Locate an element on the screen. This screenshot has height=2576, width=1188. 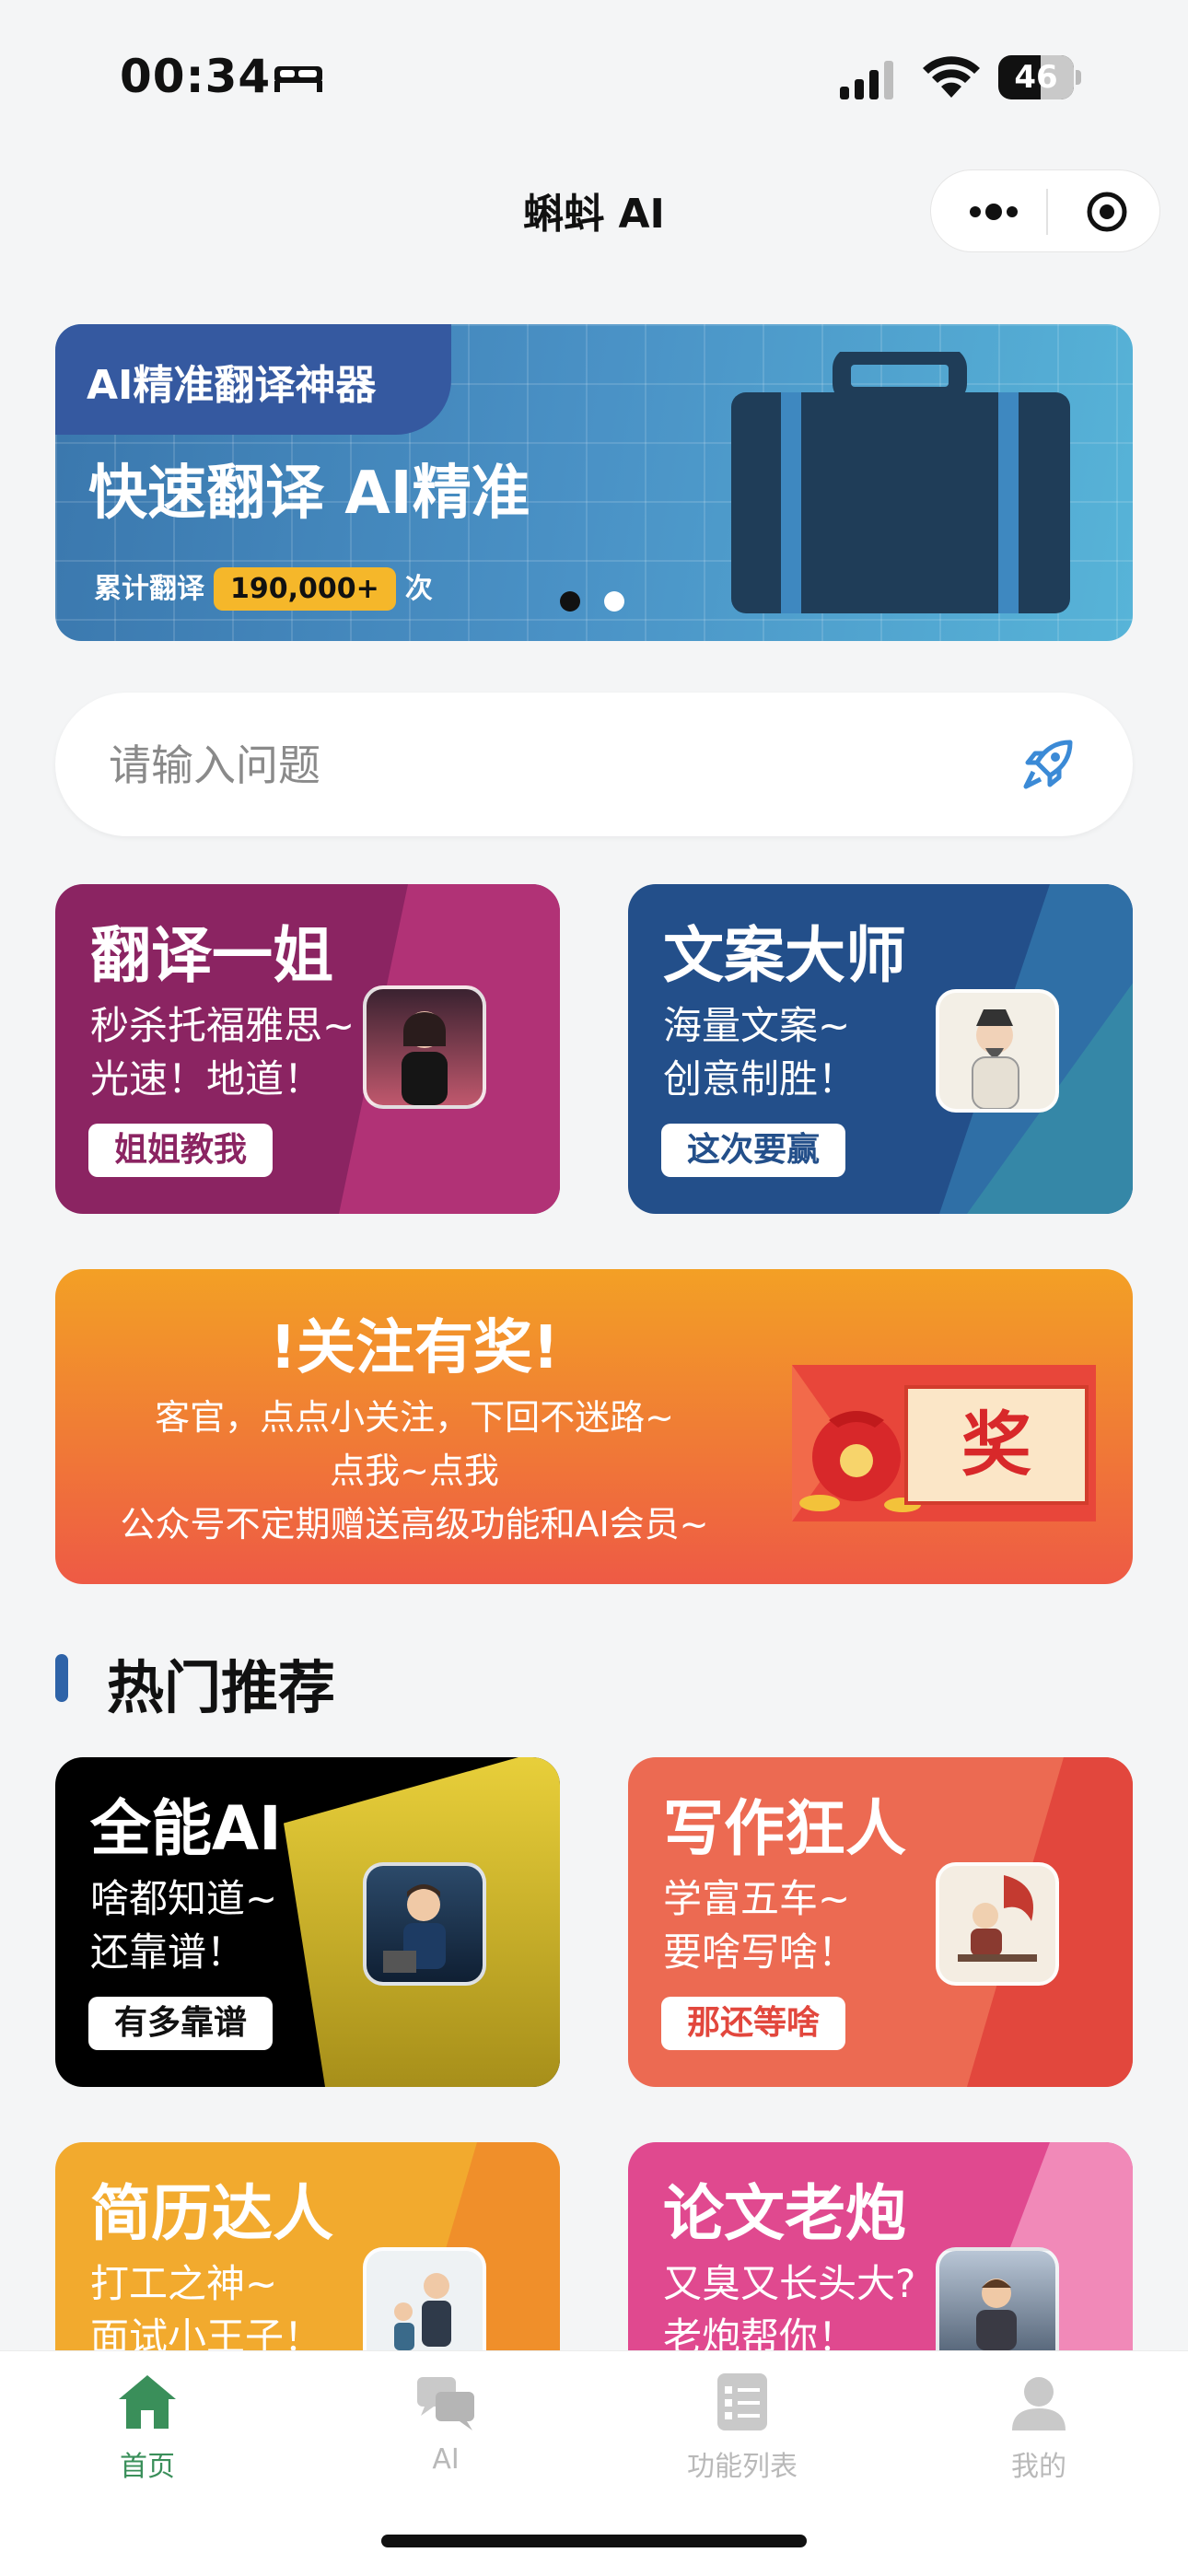
promo-line1: 客官，点点小关注，下回不迷路~ is located at coordinates (414, 1417).